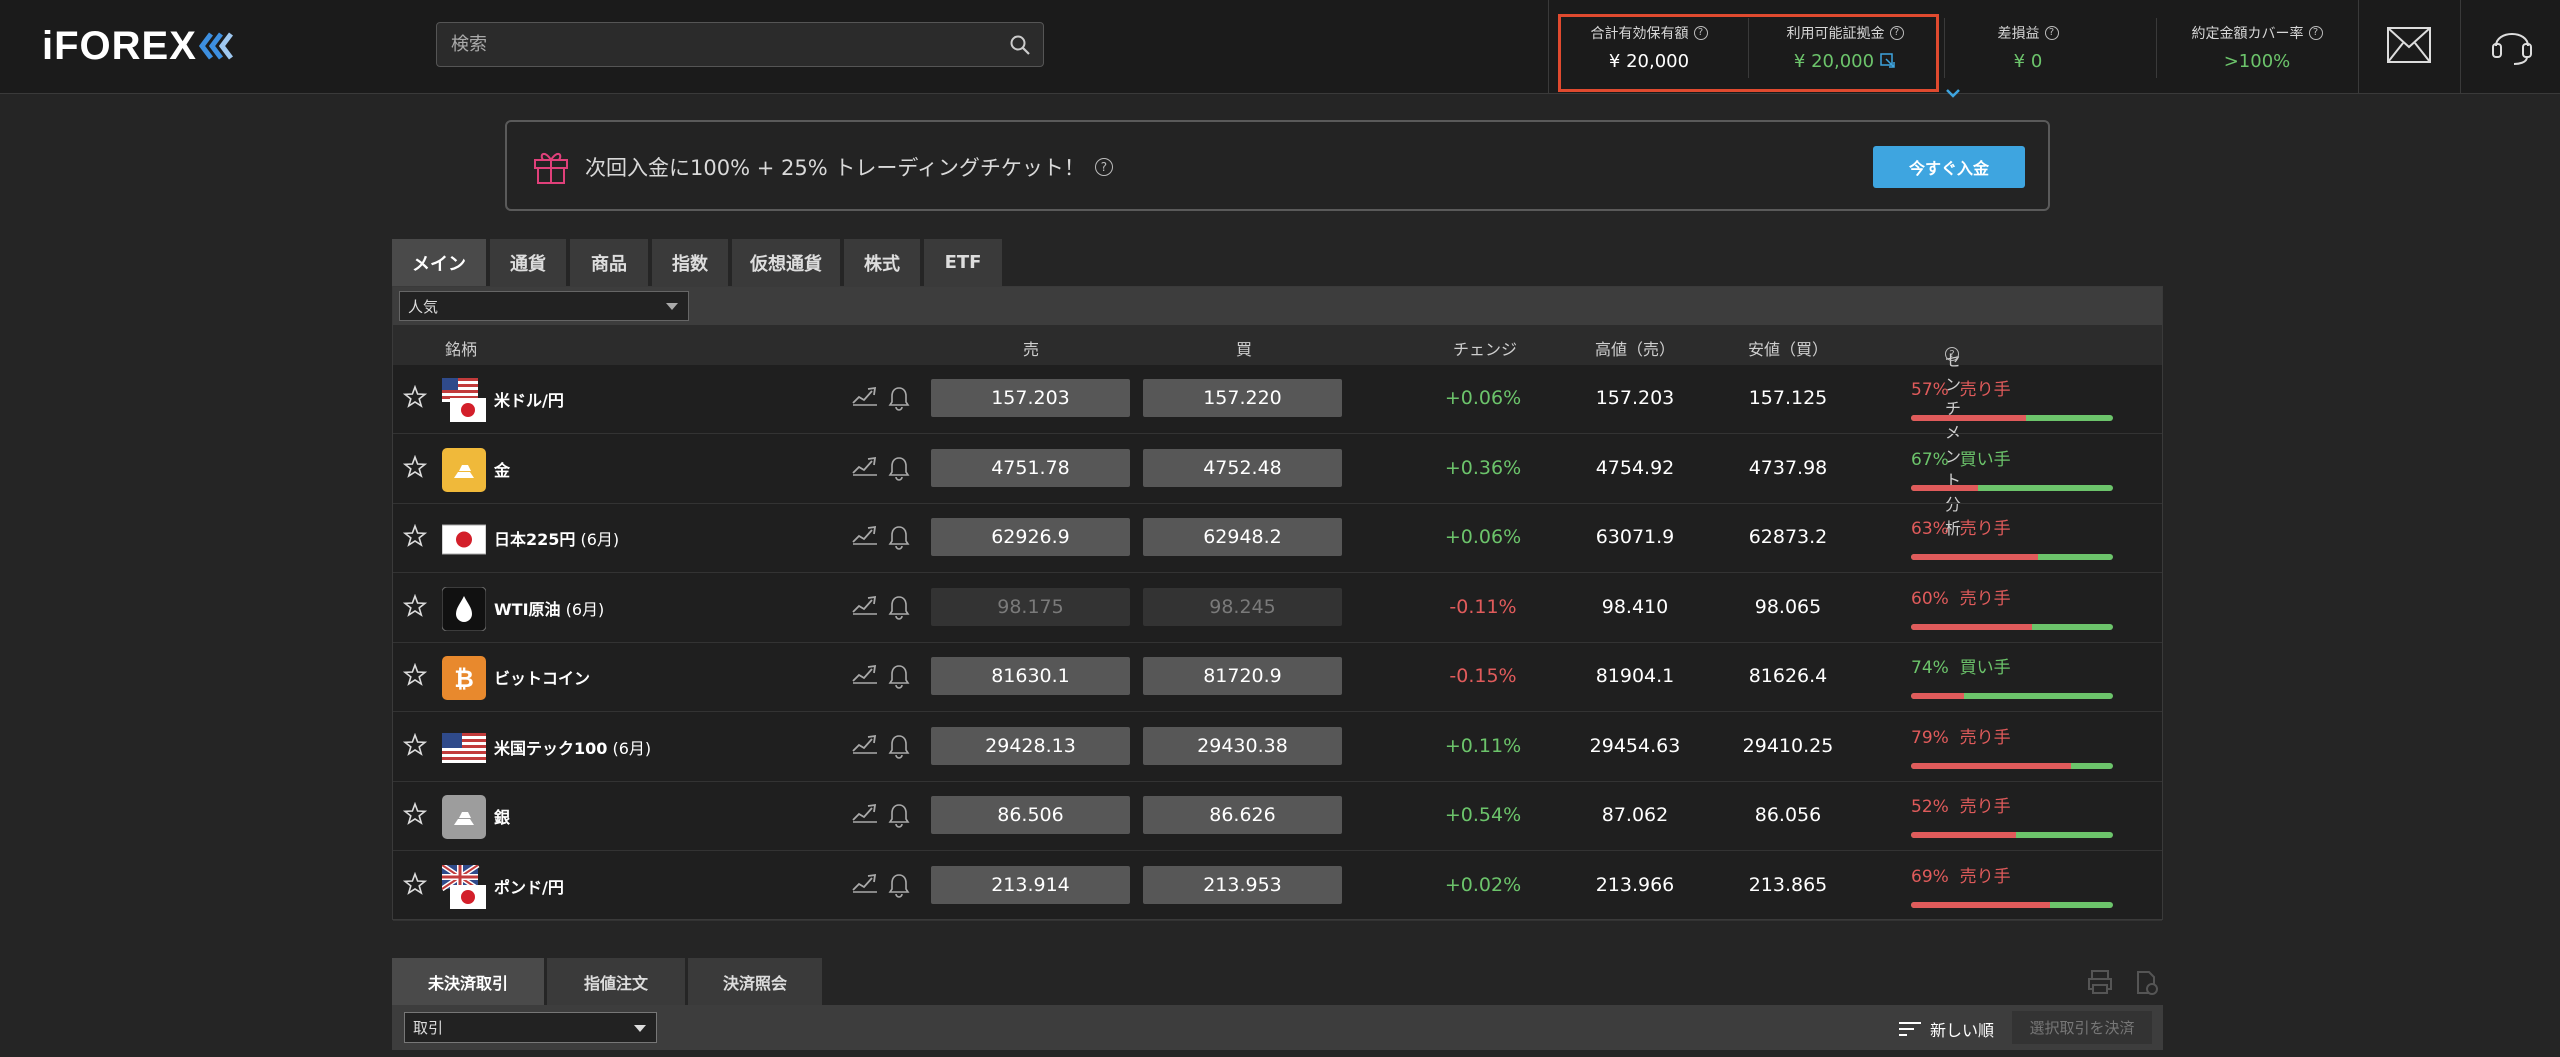  Describe the element at coordinates (2016, 885) in the screenshot. I see `sentiment: 69% 売り手` at that location.